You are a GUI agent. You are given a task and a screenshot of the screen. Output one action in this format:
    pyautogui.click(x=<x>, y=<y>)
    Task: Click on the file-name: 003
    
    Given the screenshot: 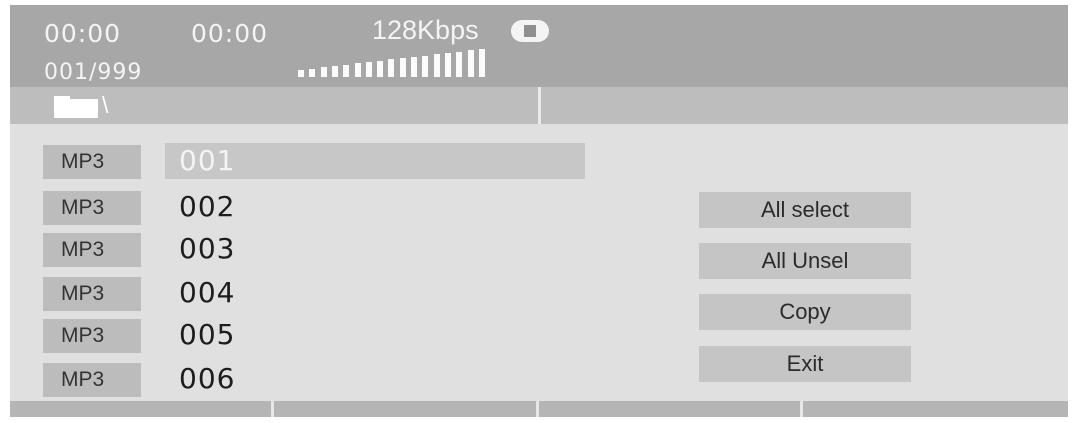 What is the action you would take?
    pyautogui.click(x=207, y=248)
    